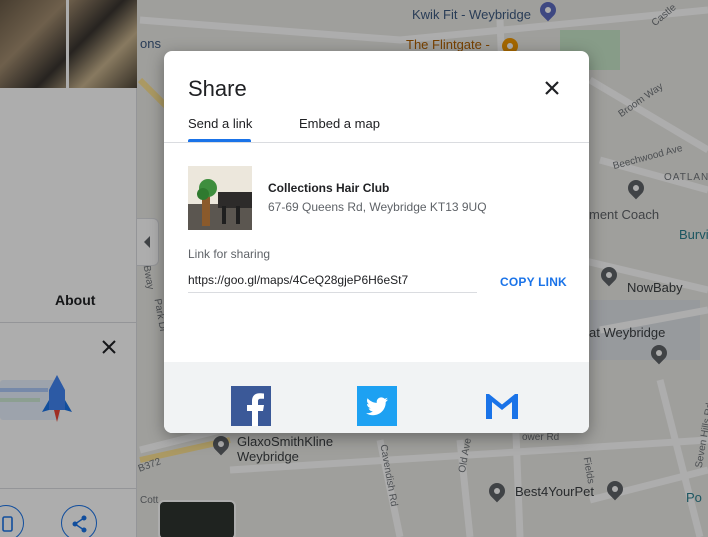 This screenshot has width=708, height=537. Describe the element at coordinates (377, 207) in the screenshot. I see `place-address: 67-69 Queens Rd, Weybridge KT13 9UQ` at that location.